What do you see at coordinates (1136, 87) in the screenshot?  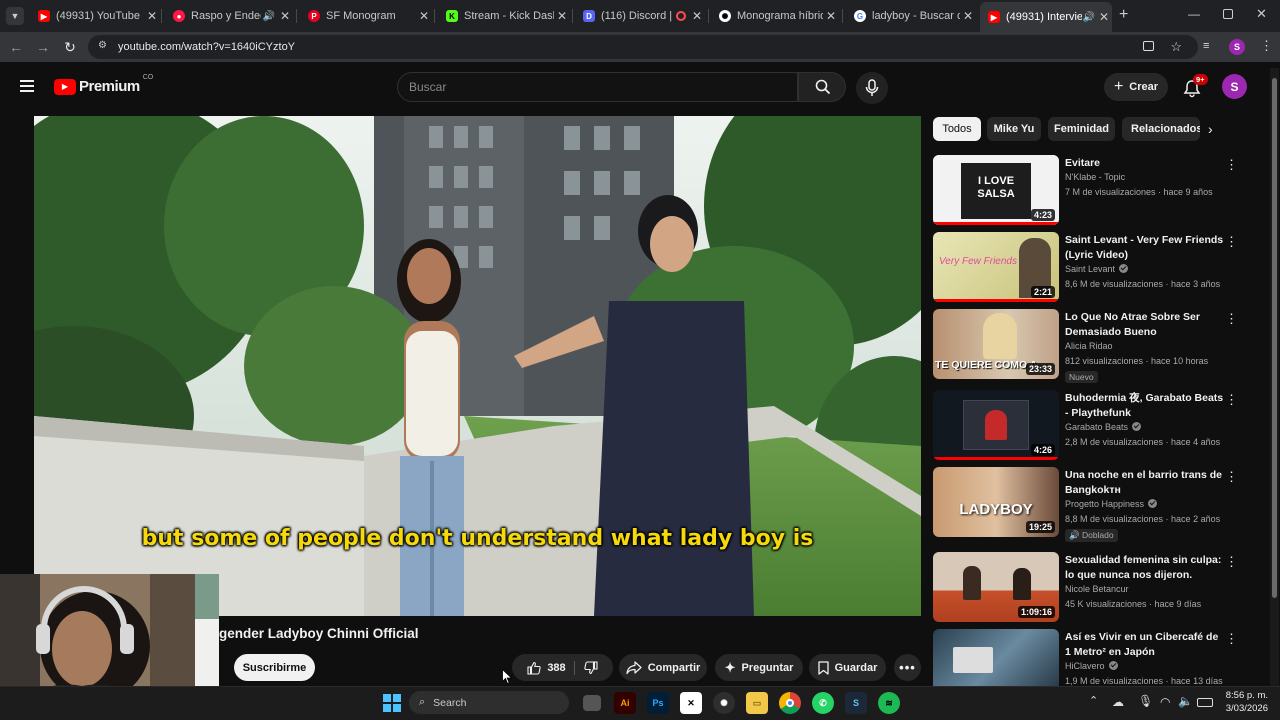 I see `create-button: + Crear` at bounding box center [1136, 87].